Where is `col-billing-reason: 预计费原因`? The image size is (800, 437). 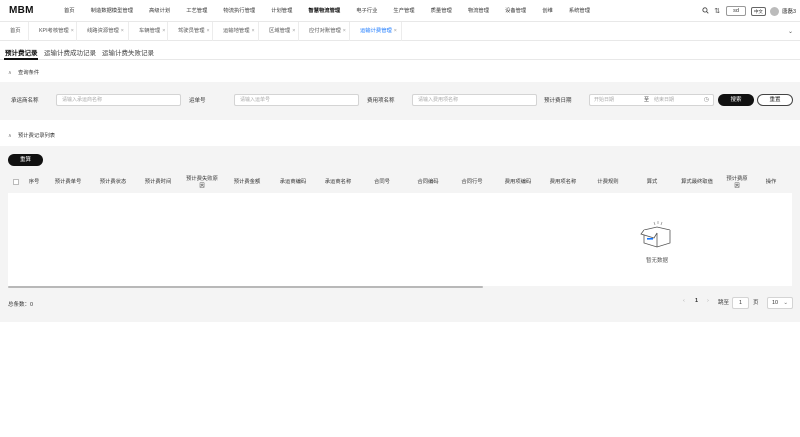
col-billing-reason: 预计费原因 is located at coordinates (737, 182).